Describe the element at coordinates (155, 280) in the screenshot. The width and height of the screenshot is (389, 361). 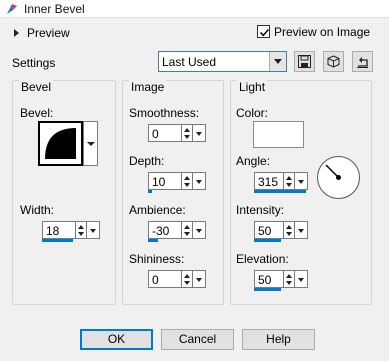
I see `shininess-value: 0` at that location.